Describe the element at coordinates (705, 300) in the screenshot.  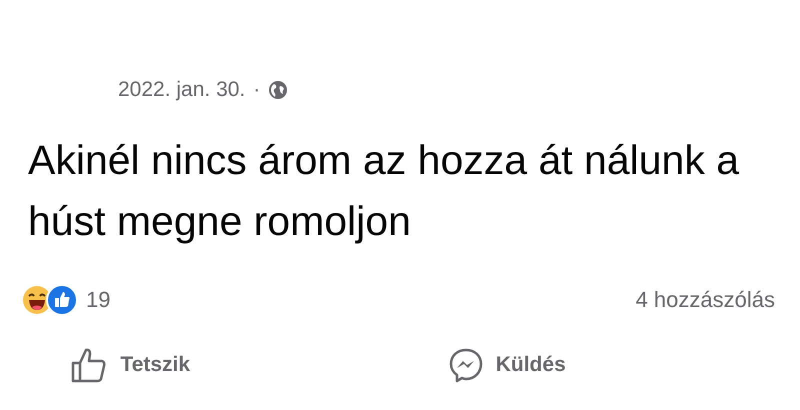
I see `comment-count: 4 hozzászólás` at that location.